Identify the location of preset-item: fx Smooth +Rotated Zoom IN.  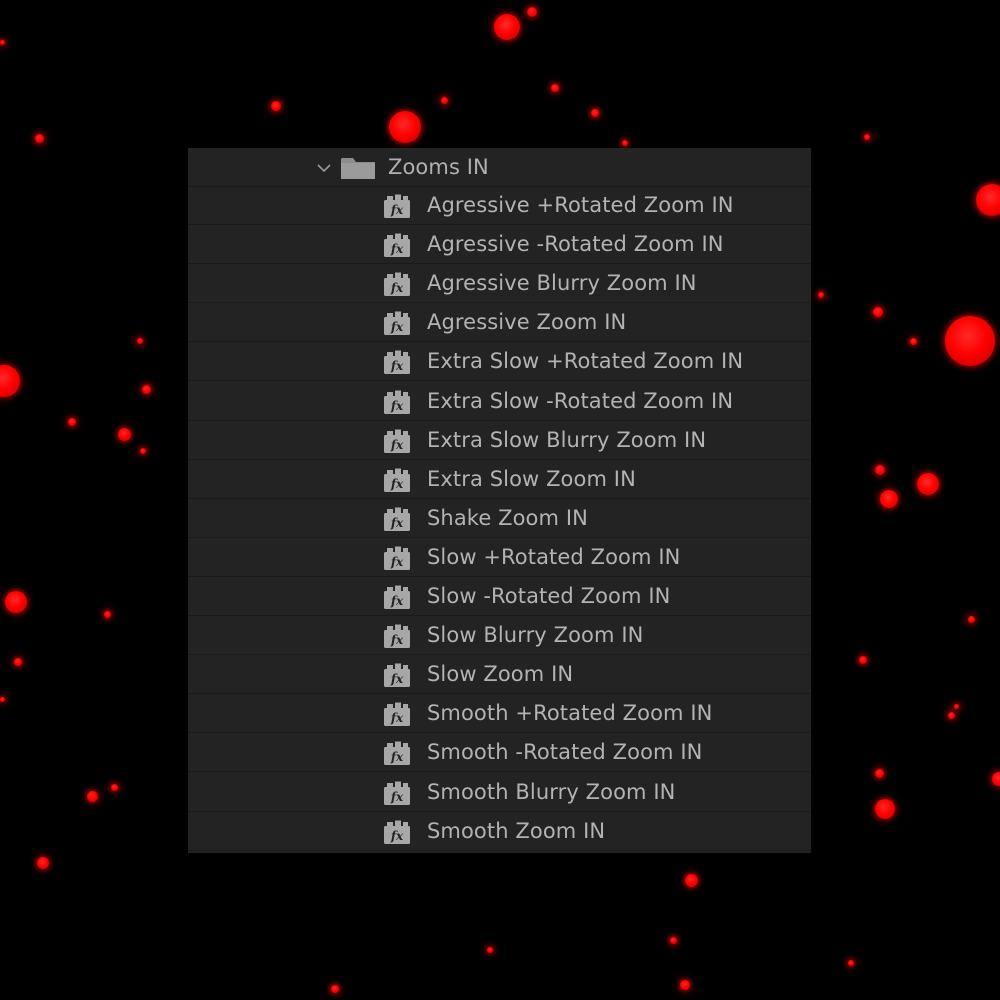
(499, 714).